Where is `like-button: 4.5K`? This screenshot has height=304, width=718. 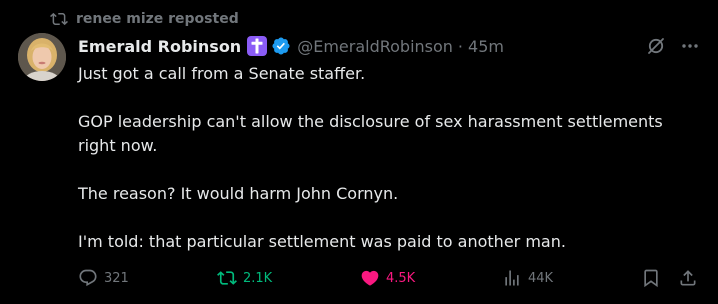
like-button: 4.5K is located at coordinates (387, 278).